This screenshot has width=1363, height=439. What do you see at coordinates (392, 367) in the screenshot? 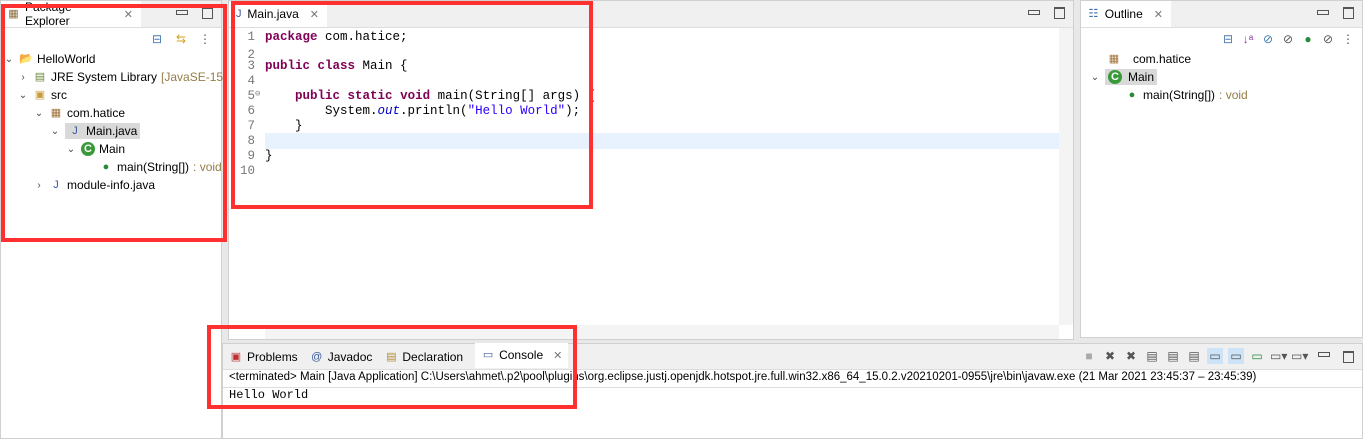
I see `annotation-box-console` at bounding box center [392, 367].